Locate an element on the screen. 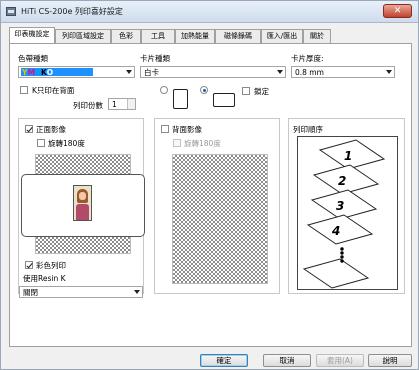  print-order-diagram: 1 2 3 4 is located at coordinates (347, 213).